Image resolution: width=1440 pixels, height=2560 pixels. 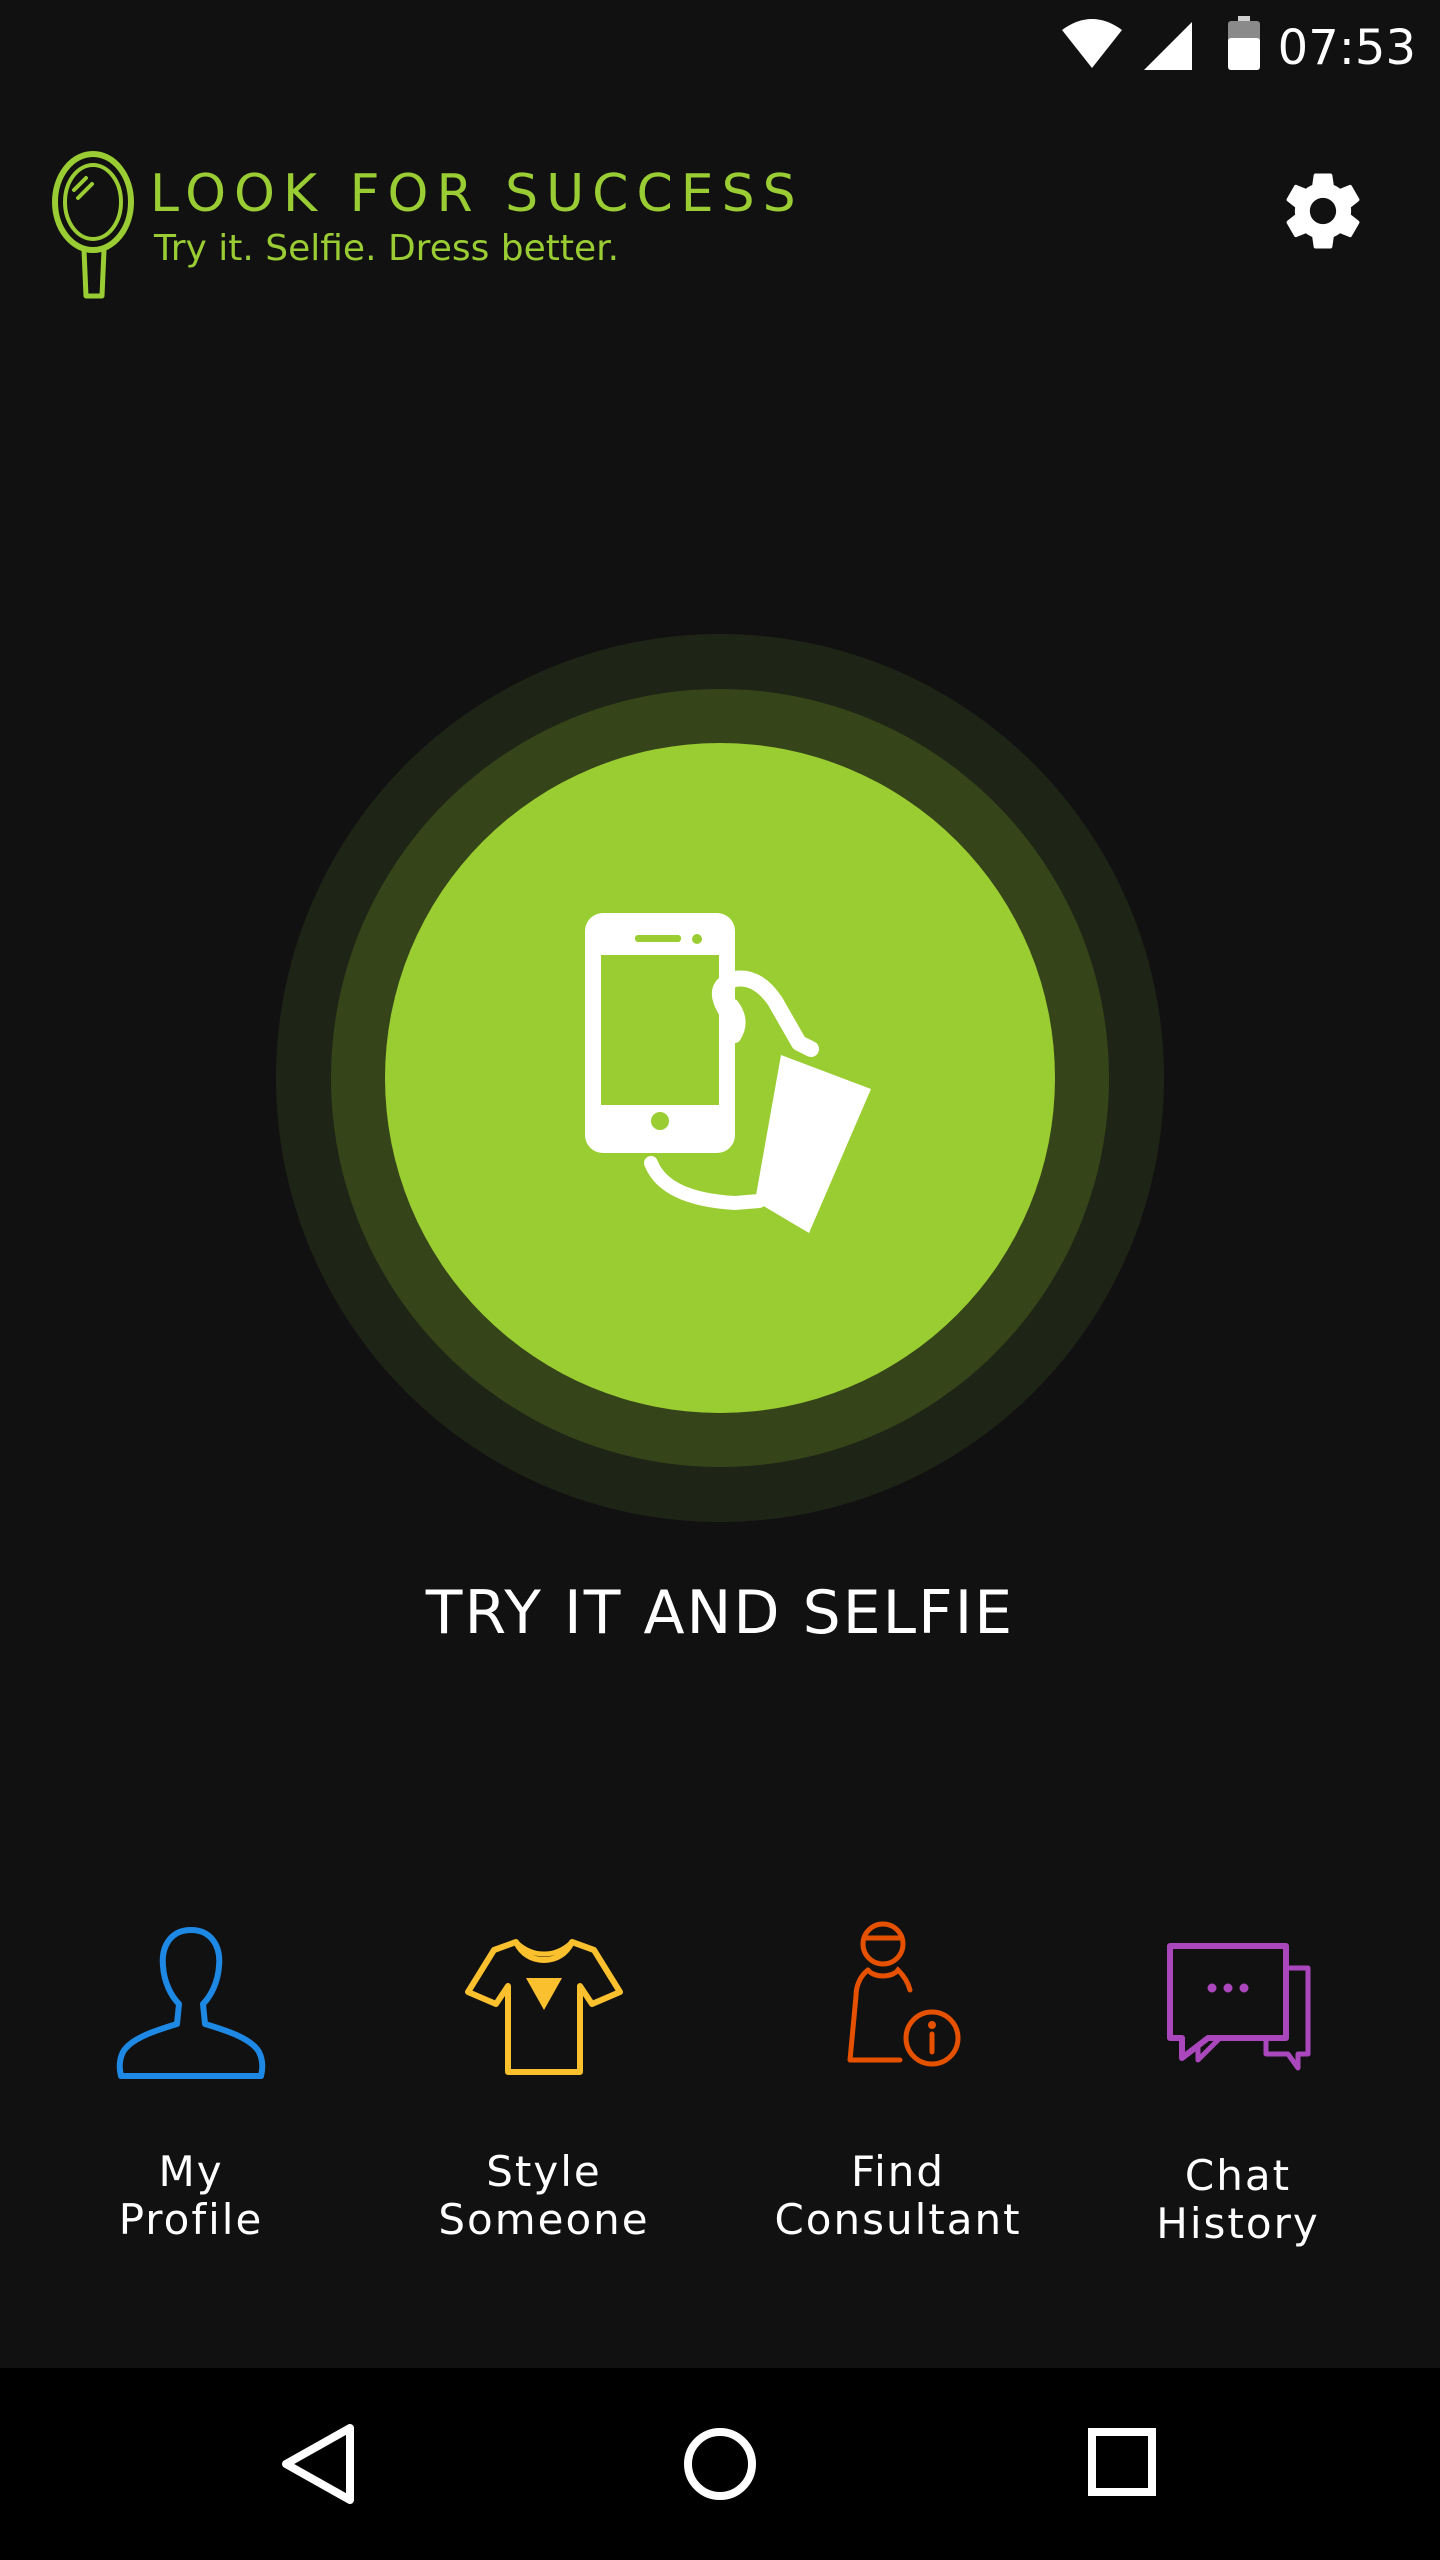 I want to click on mirror-icon, so click(x=93, y=225).